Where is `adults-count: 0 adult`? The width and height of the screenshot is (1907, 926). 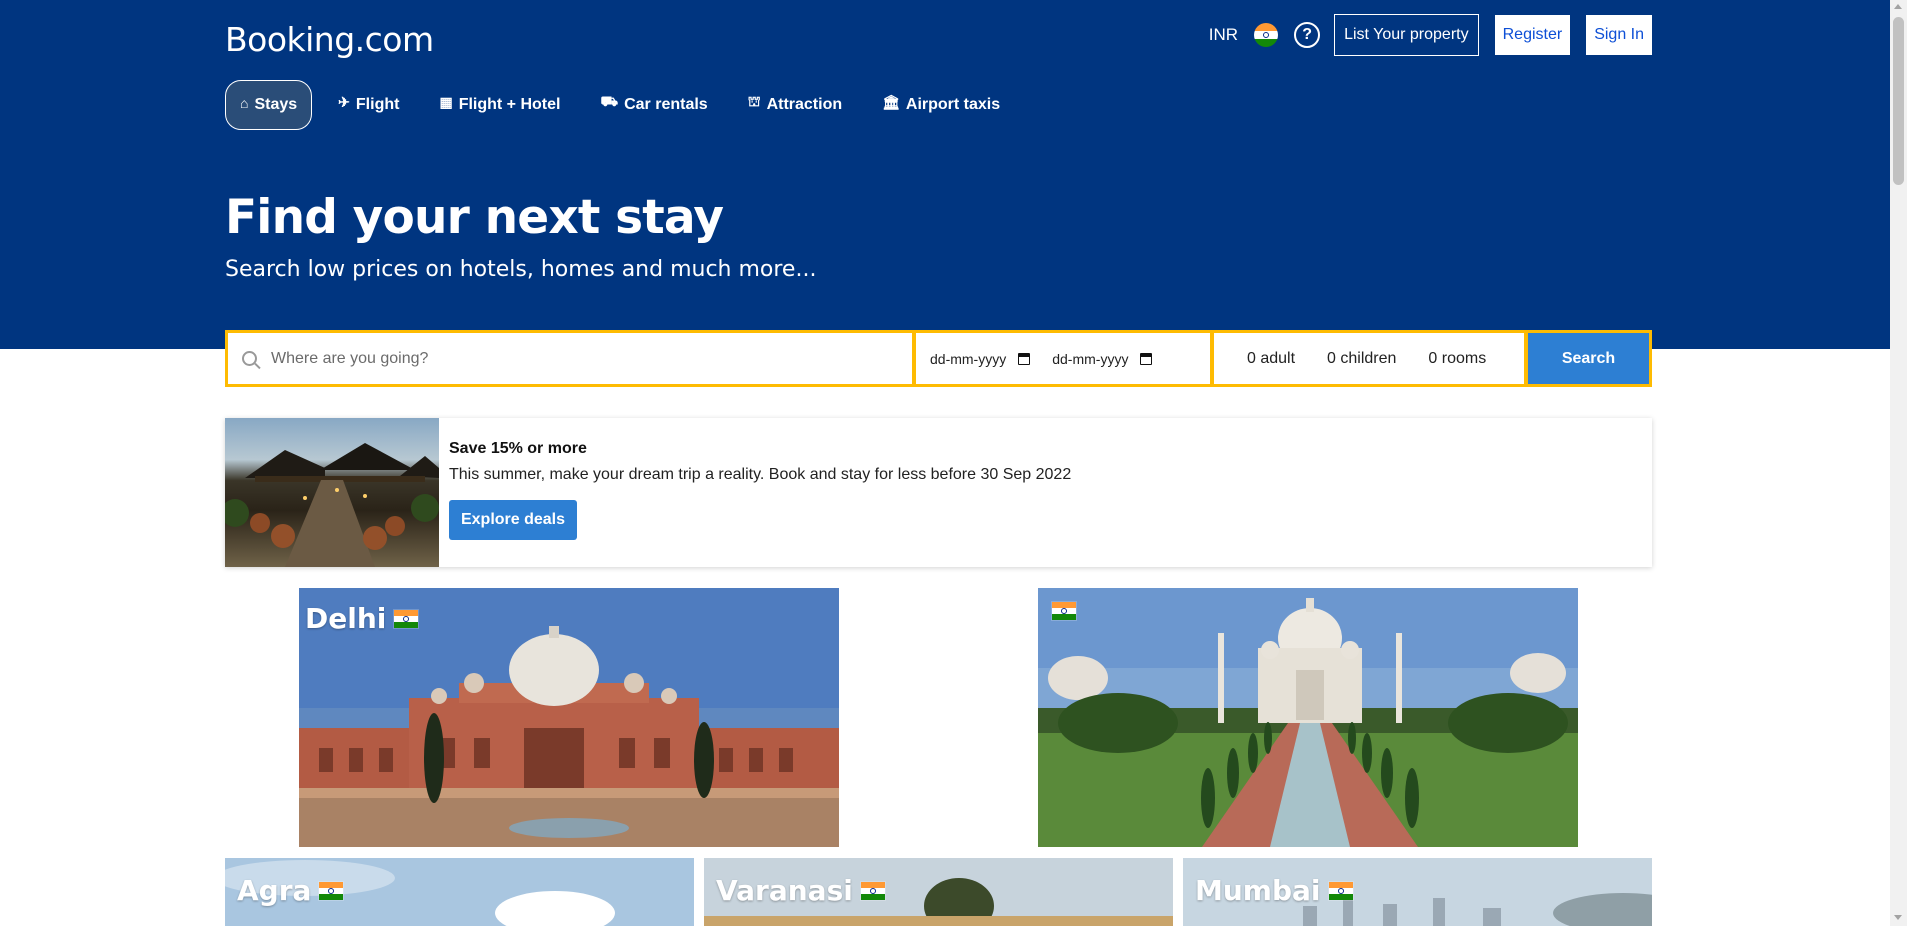
adults-count: 0 adult is located at coordinates (1271, 358).